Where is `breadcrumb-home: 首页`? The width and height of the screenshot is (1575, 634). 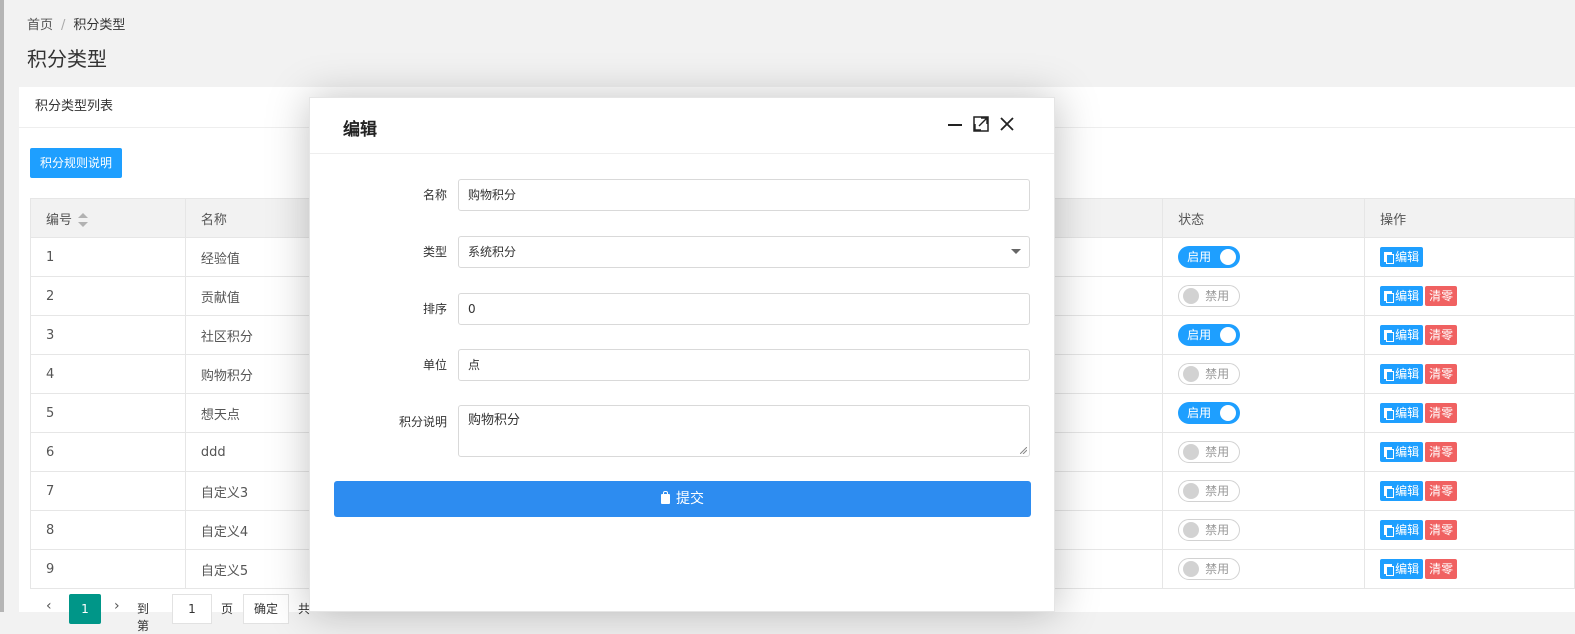 breadcrumb-home: 首页 is located at coordinates (40, 25).